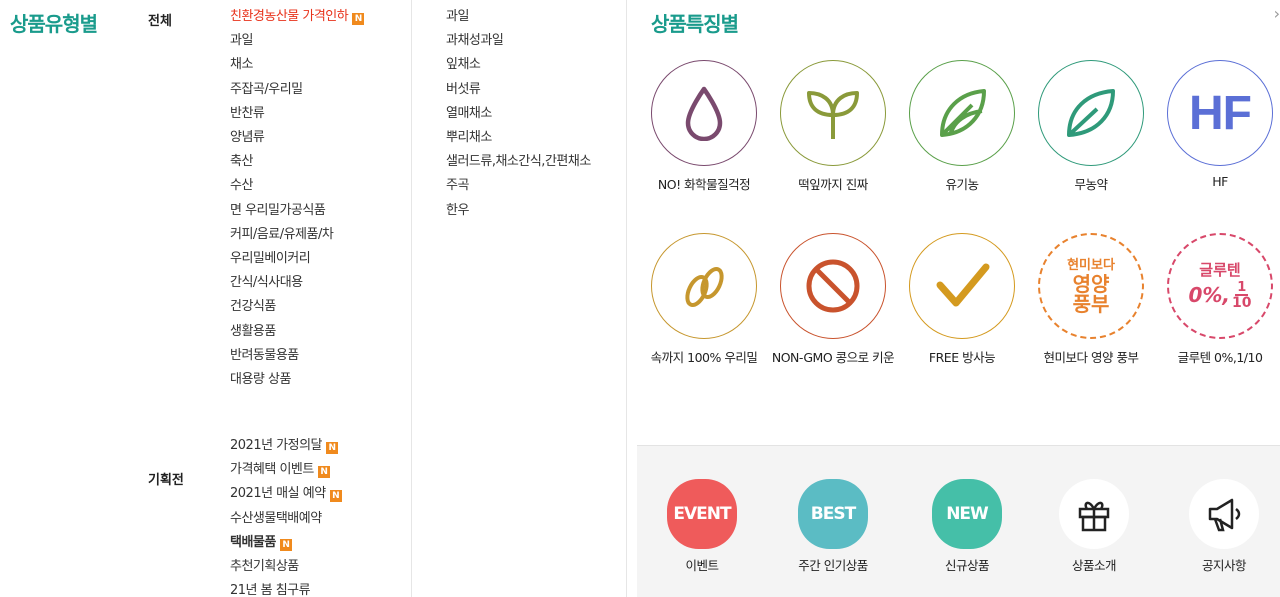  I want to click on category-item: 친환경농산물 가격인하 N, so click(297, 17).